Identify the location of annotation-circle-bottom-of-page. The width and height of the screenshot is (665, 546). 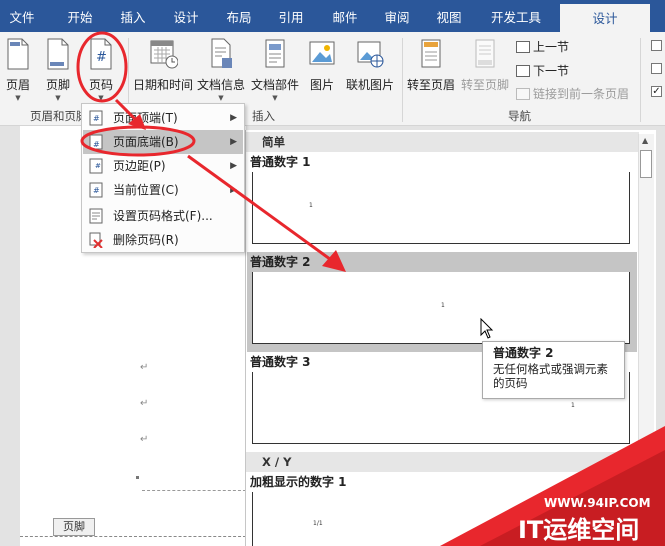
(138, 141).